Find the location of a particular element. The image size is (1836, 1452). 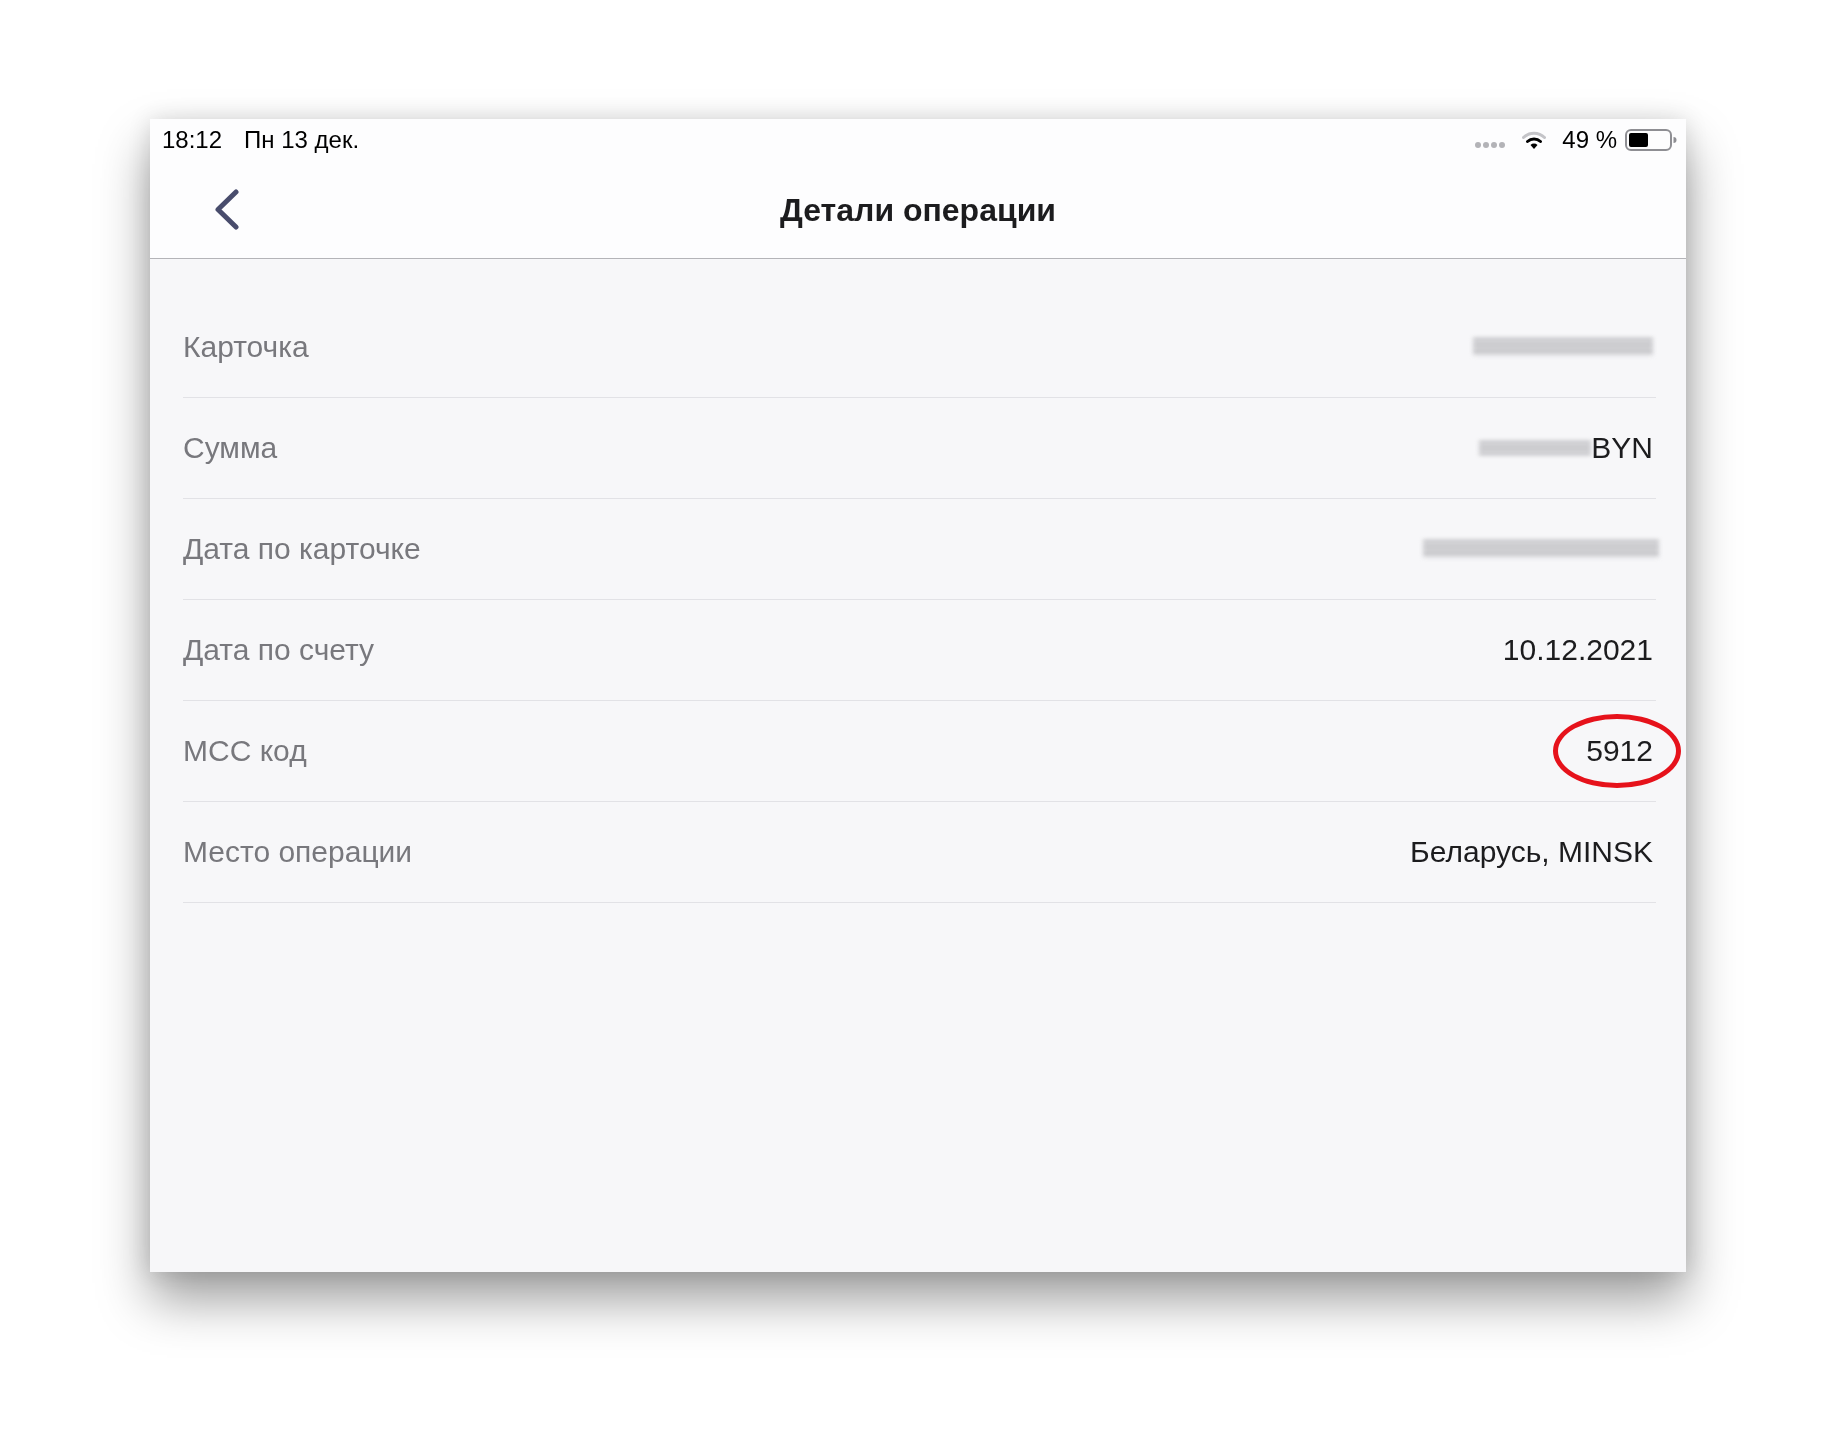

detail-label: Место операции is located at coordinates (298, 852).